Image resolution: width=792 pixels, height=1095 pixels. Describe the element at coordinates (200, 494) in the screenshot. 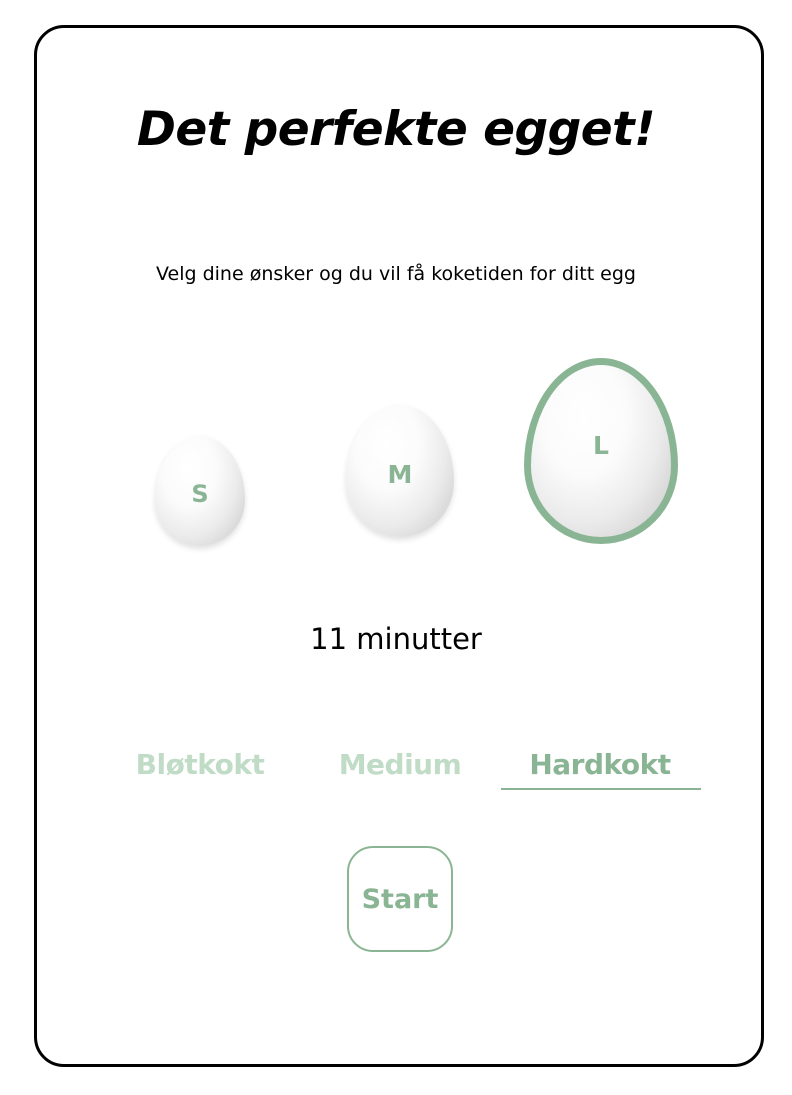

I see `egg-size-label: S` at that location.